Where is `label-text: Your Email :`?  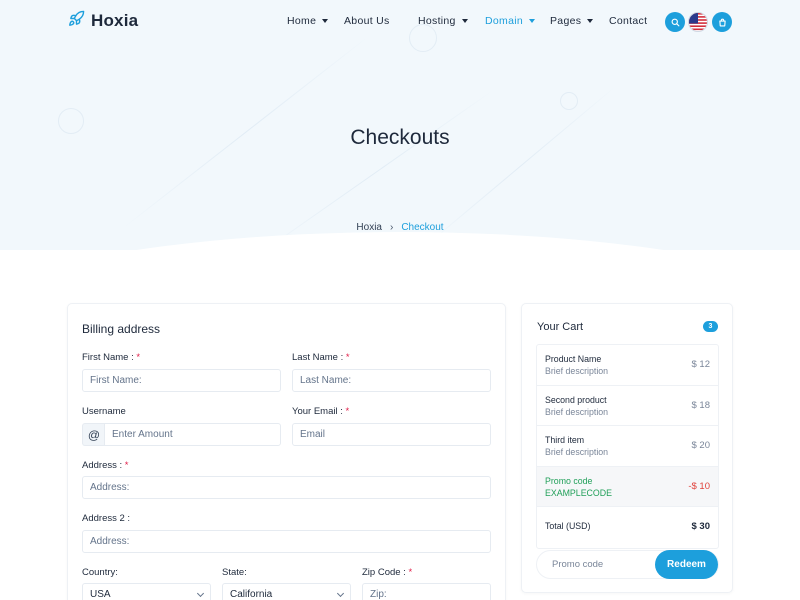 label-text: Your Email : is located at coordinates (317, 411).